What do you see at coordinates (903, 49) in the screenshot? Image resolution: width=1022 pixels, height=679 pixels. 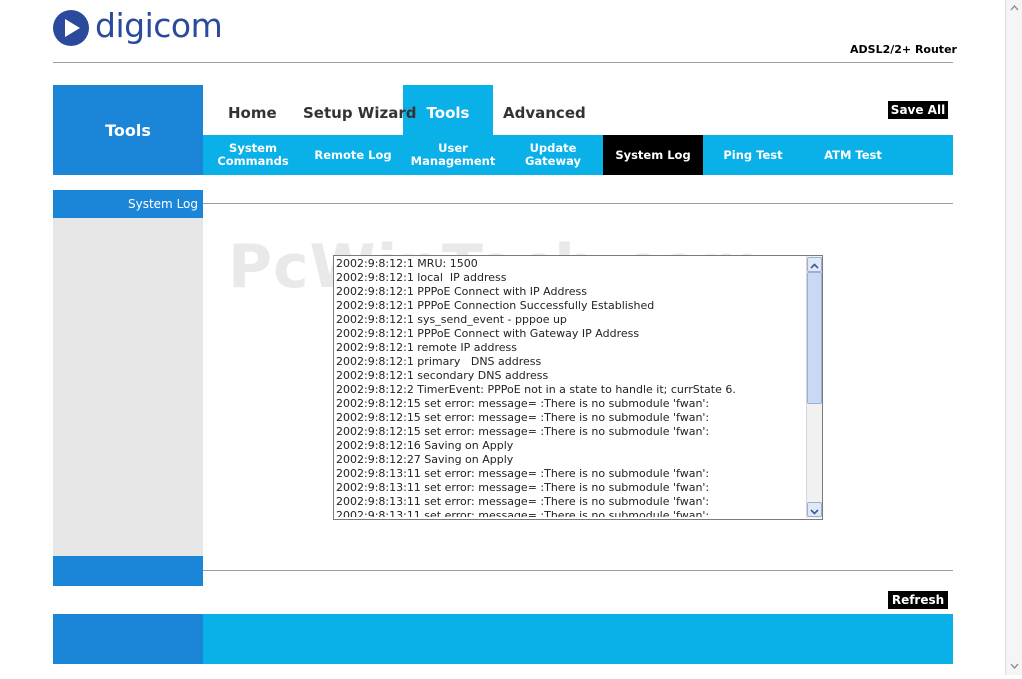 I see `product-name: ADSL2/2+ Router` at bounding box center [903, 49].